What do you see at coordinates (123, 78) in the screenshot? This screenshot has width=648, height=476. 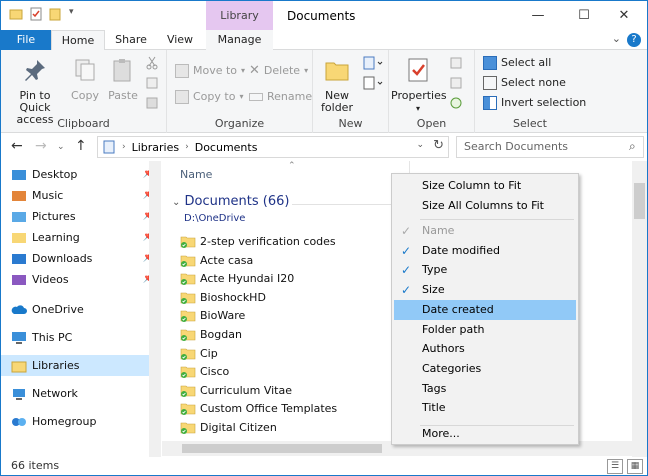 I see `paste-button: Paste` at bounding box center [123, 78].